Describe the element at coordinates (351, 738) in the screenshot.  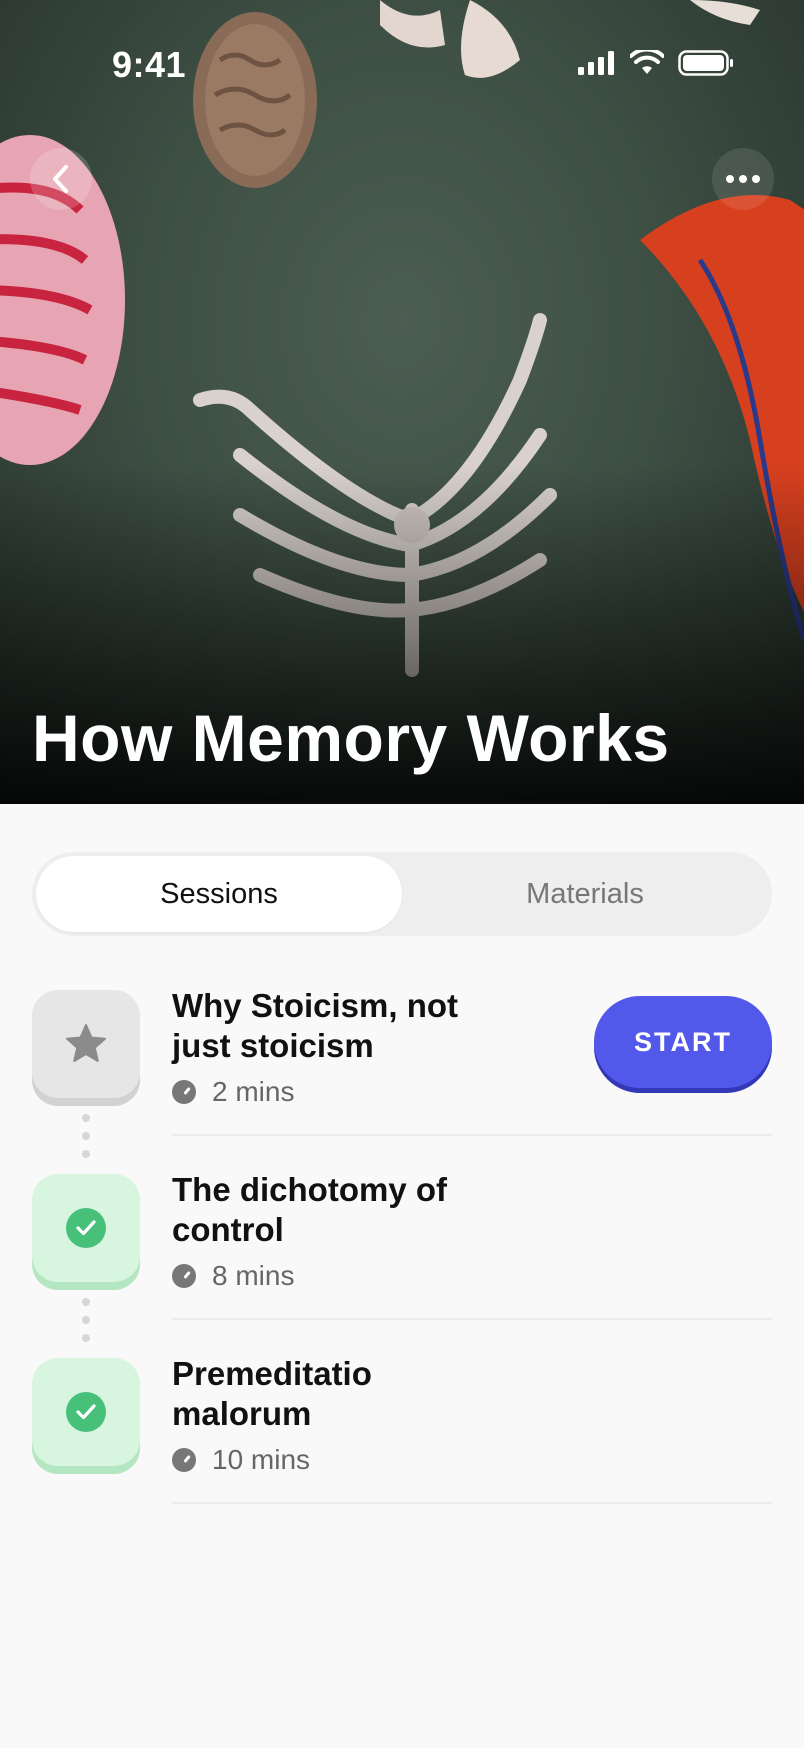
I see `course-title: How Memory Works` at that location.